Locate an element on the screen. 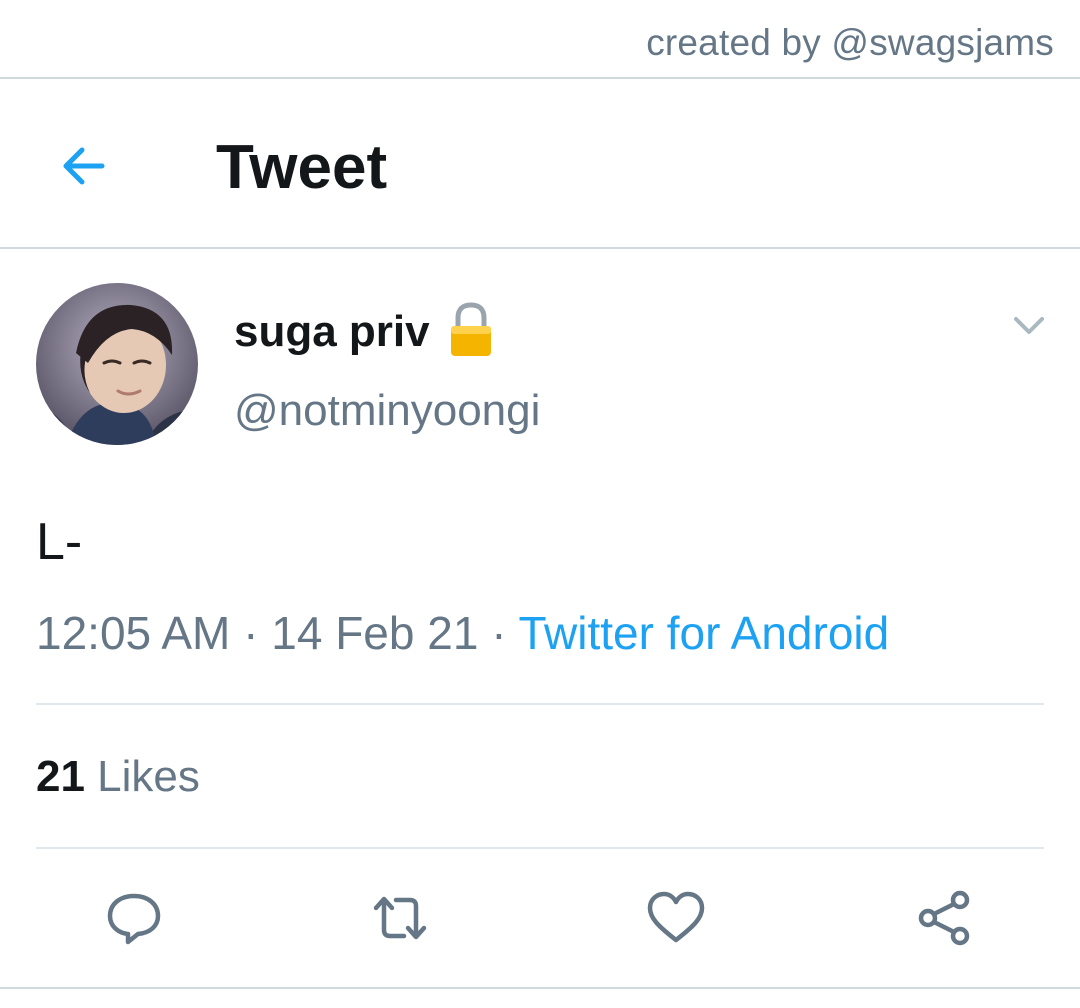 This screenshot has height=1008, width=1080. likes-count: 21 is located at coordinates (60, 776).